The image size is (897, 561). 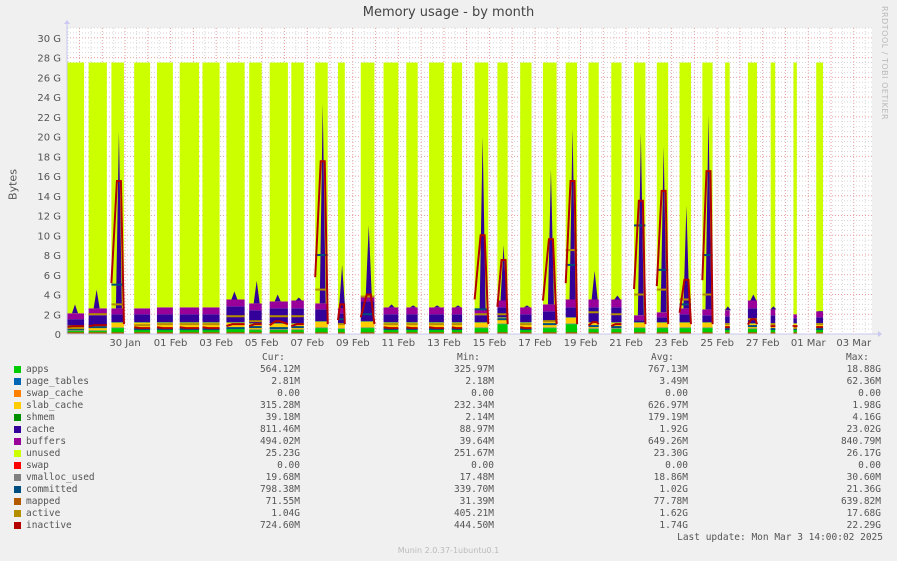 I want to click on legend-avg: 18.86M, so click(x=670, y=477).